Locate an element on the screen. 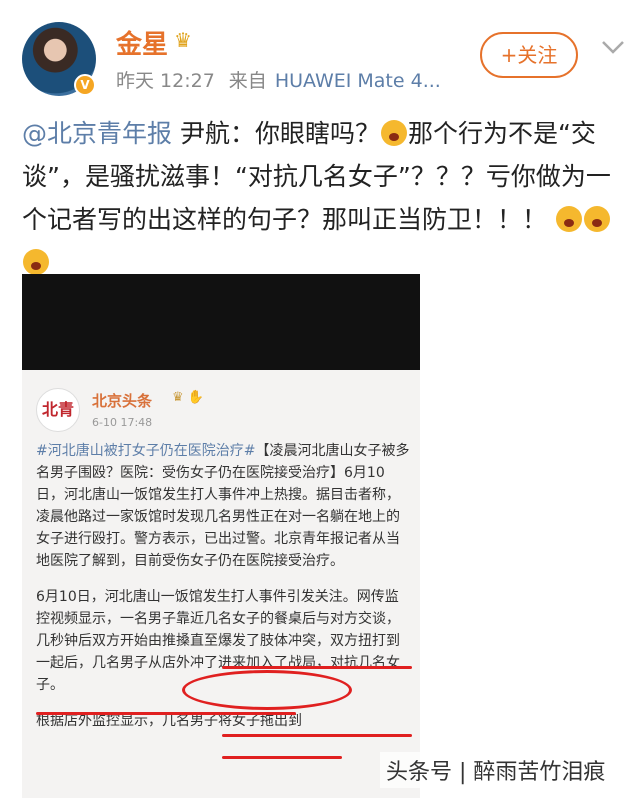 This screenshot has height=798, width=640. embedded-hashtag: #河北唐山被打女子仍在医院治疗# is located at coordinates (146, 451).